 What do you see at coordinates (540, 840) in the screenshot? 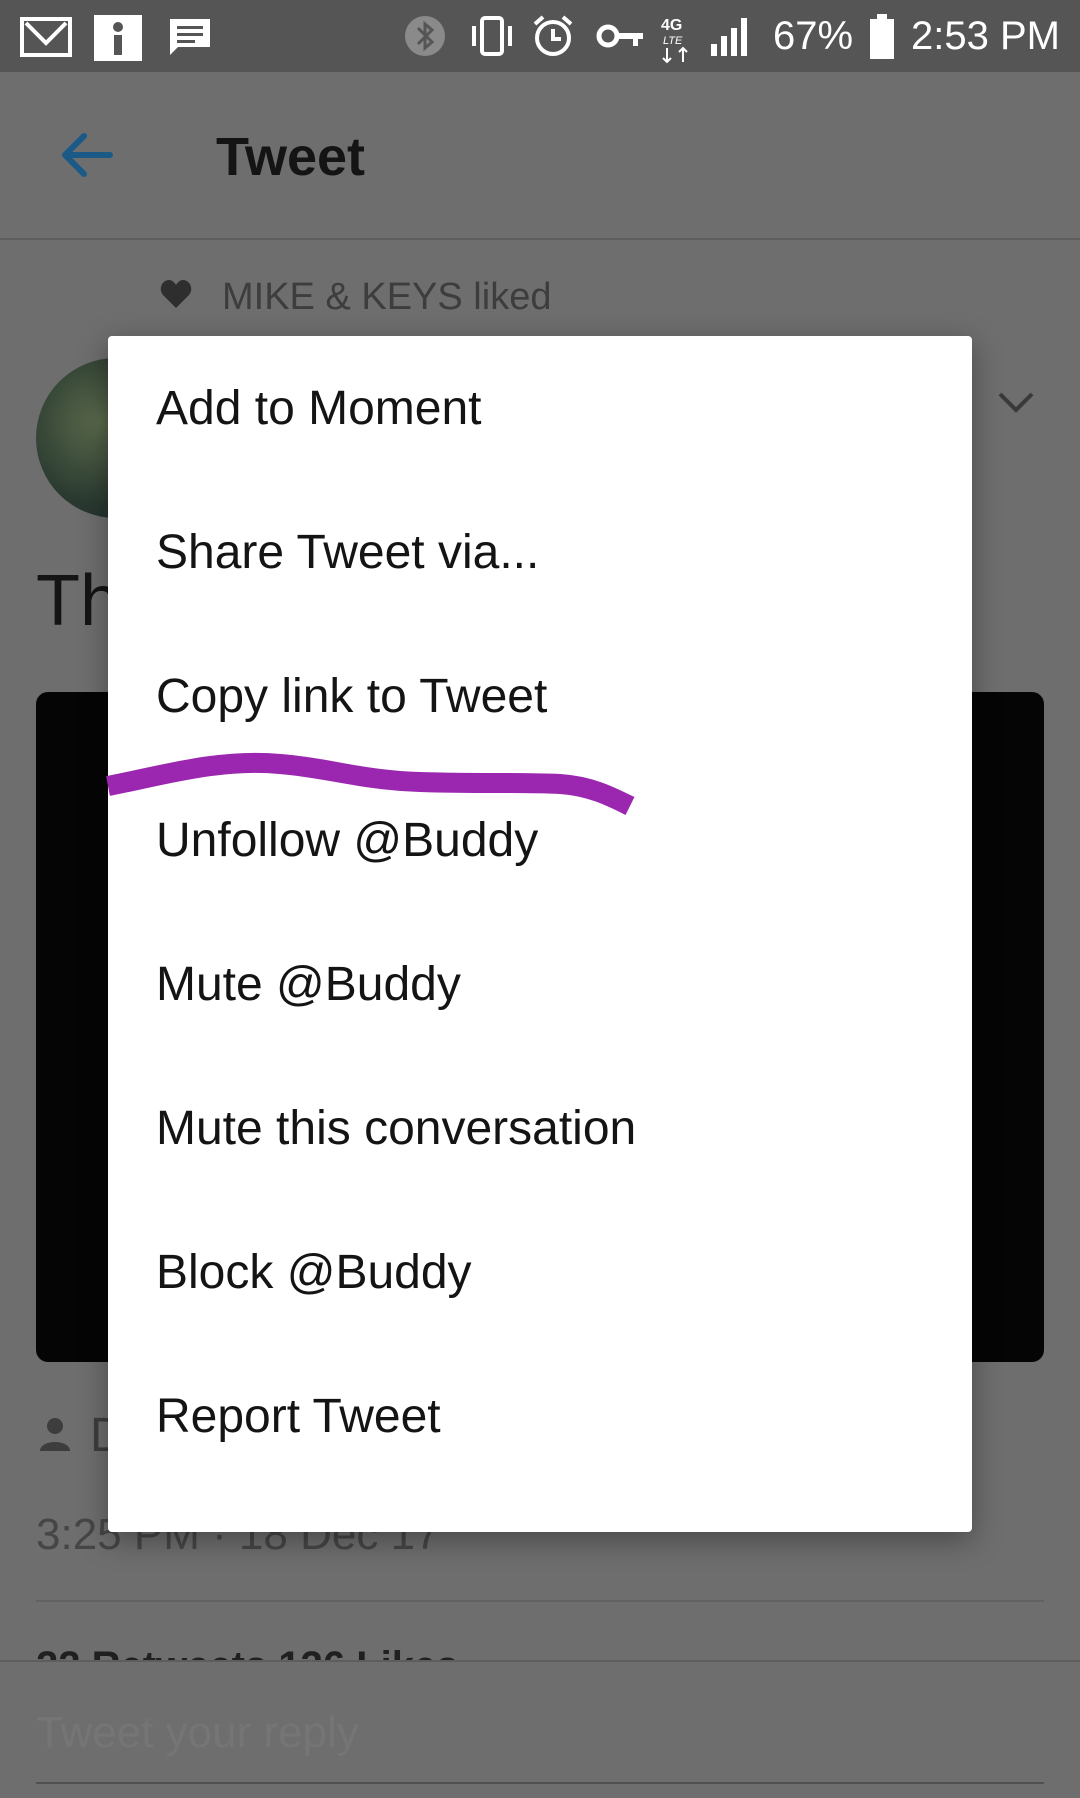
I see `menu-item-unfollow: Unfollow @Buddy` at bounding box center [540, 840].